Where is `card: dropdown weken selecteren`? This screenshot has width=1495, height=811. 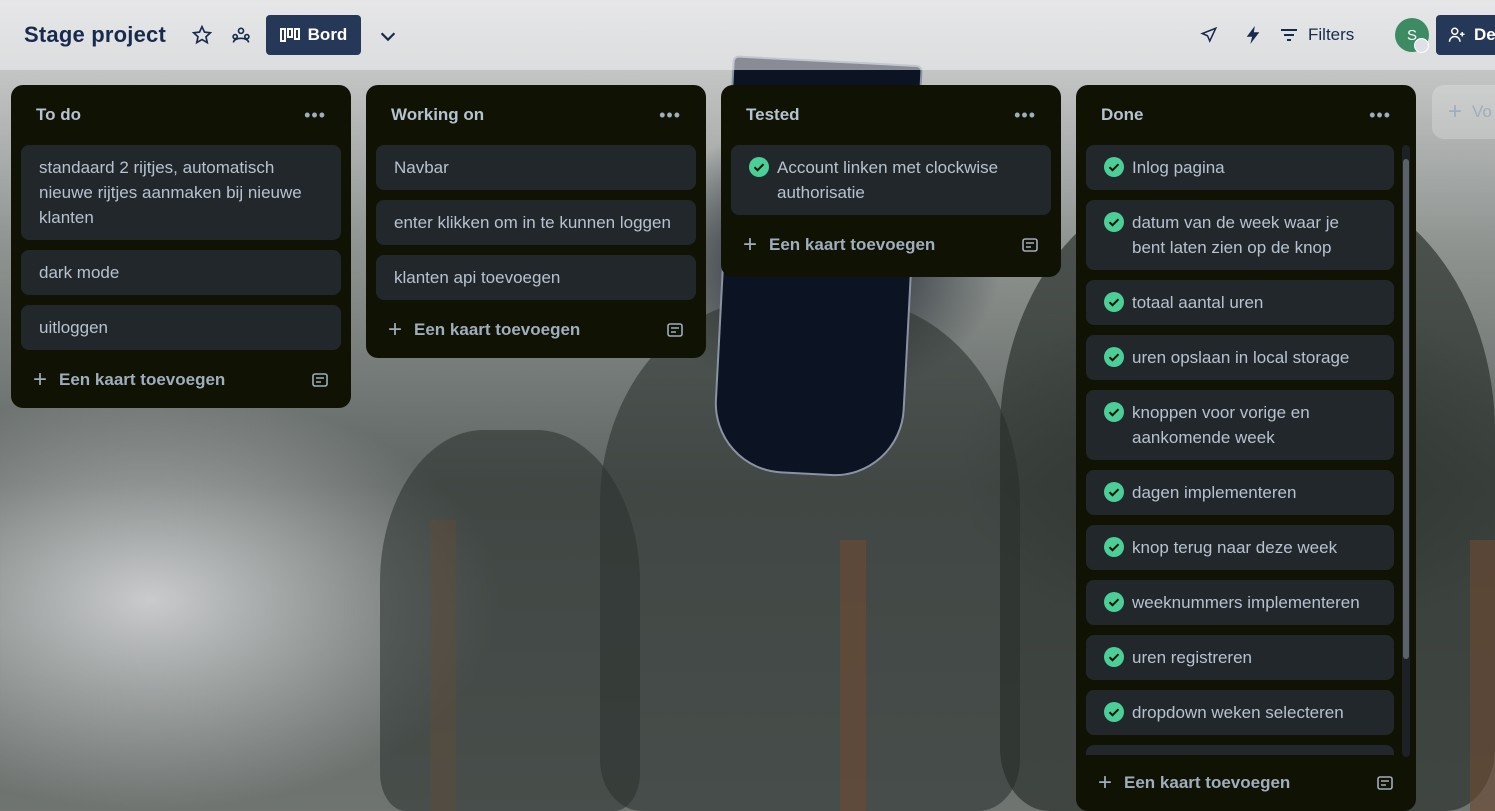 card: dropdown weken selecteren is located at coordinates (1240, 712).